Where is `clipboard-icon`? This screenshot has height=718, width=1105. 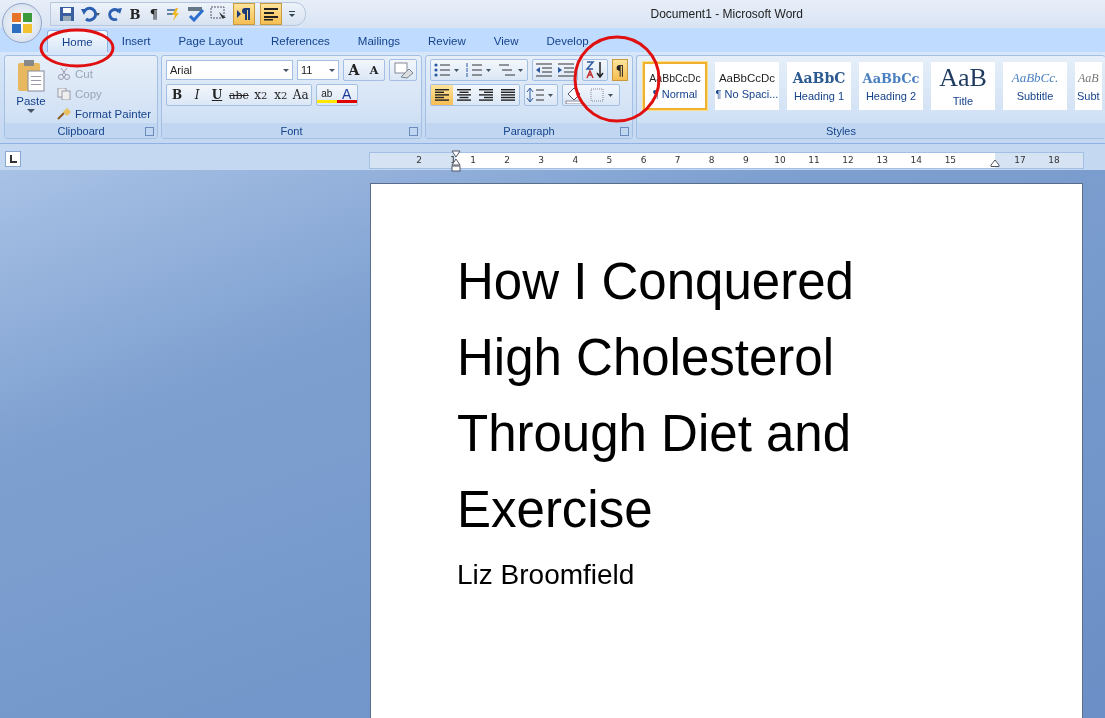 clipboard-icon is located at coordinates (31, 76).